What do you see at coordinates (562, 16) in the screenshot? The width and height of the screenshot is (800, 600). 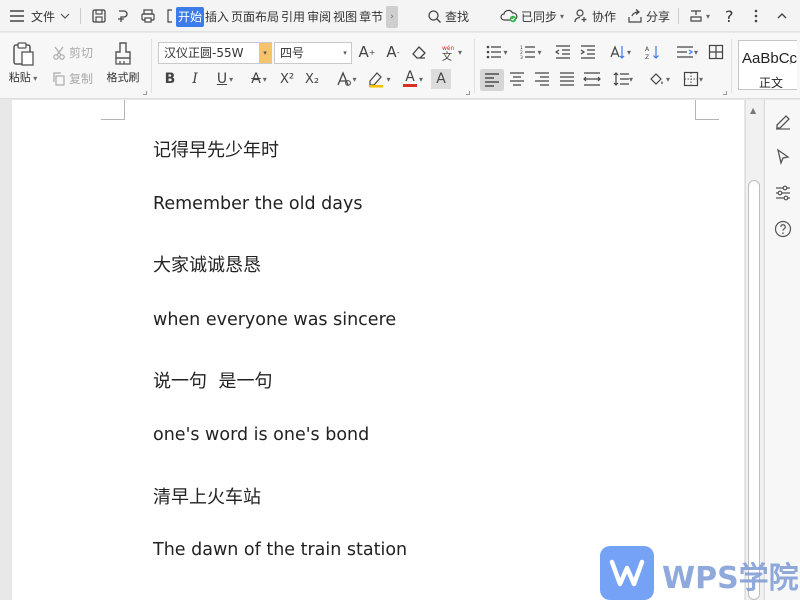 I see `sync-caret: ▾` at bounding box center [562, 16].